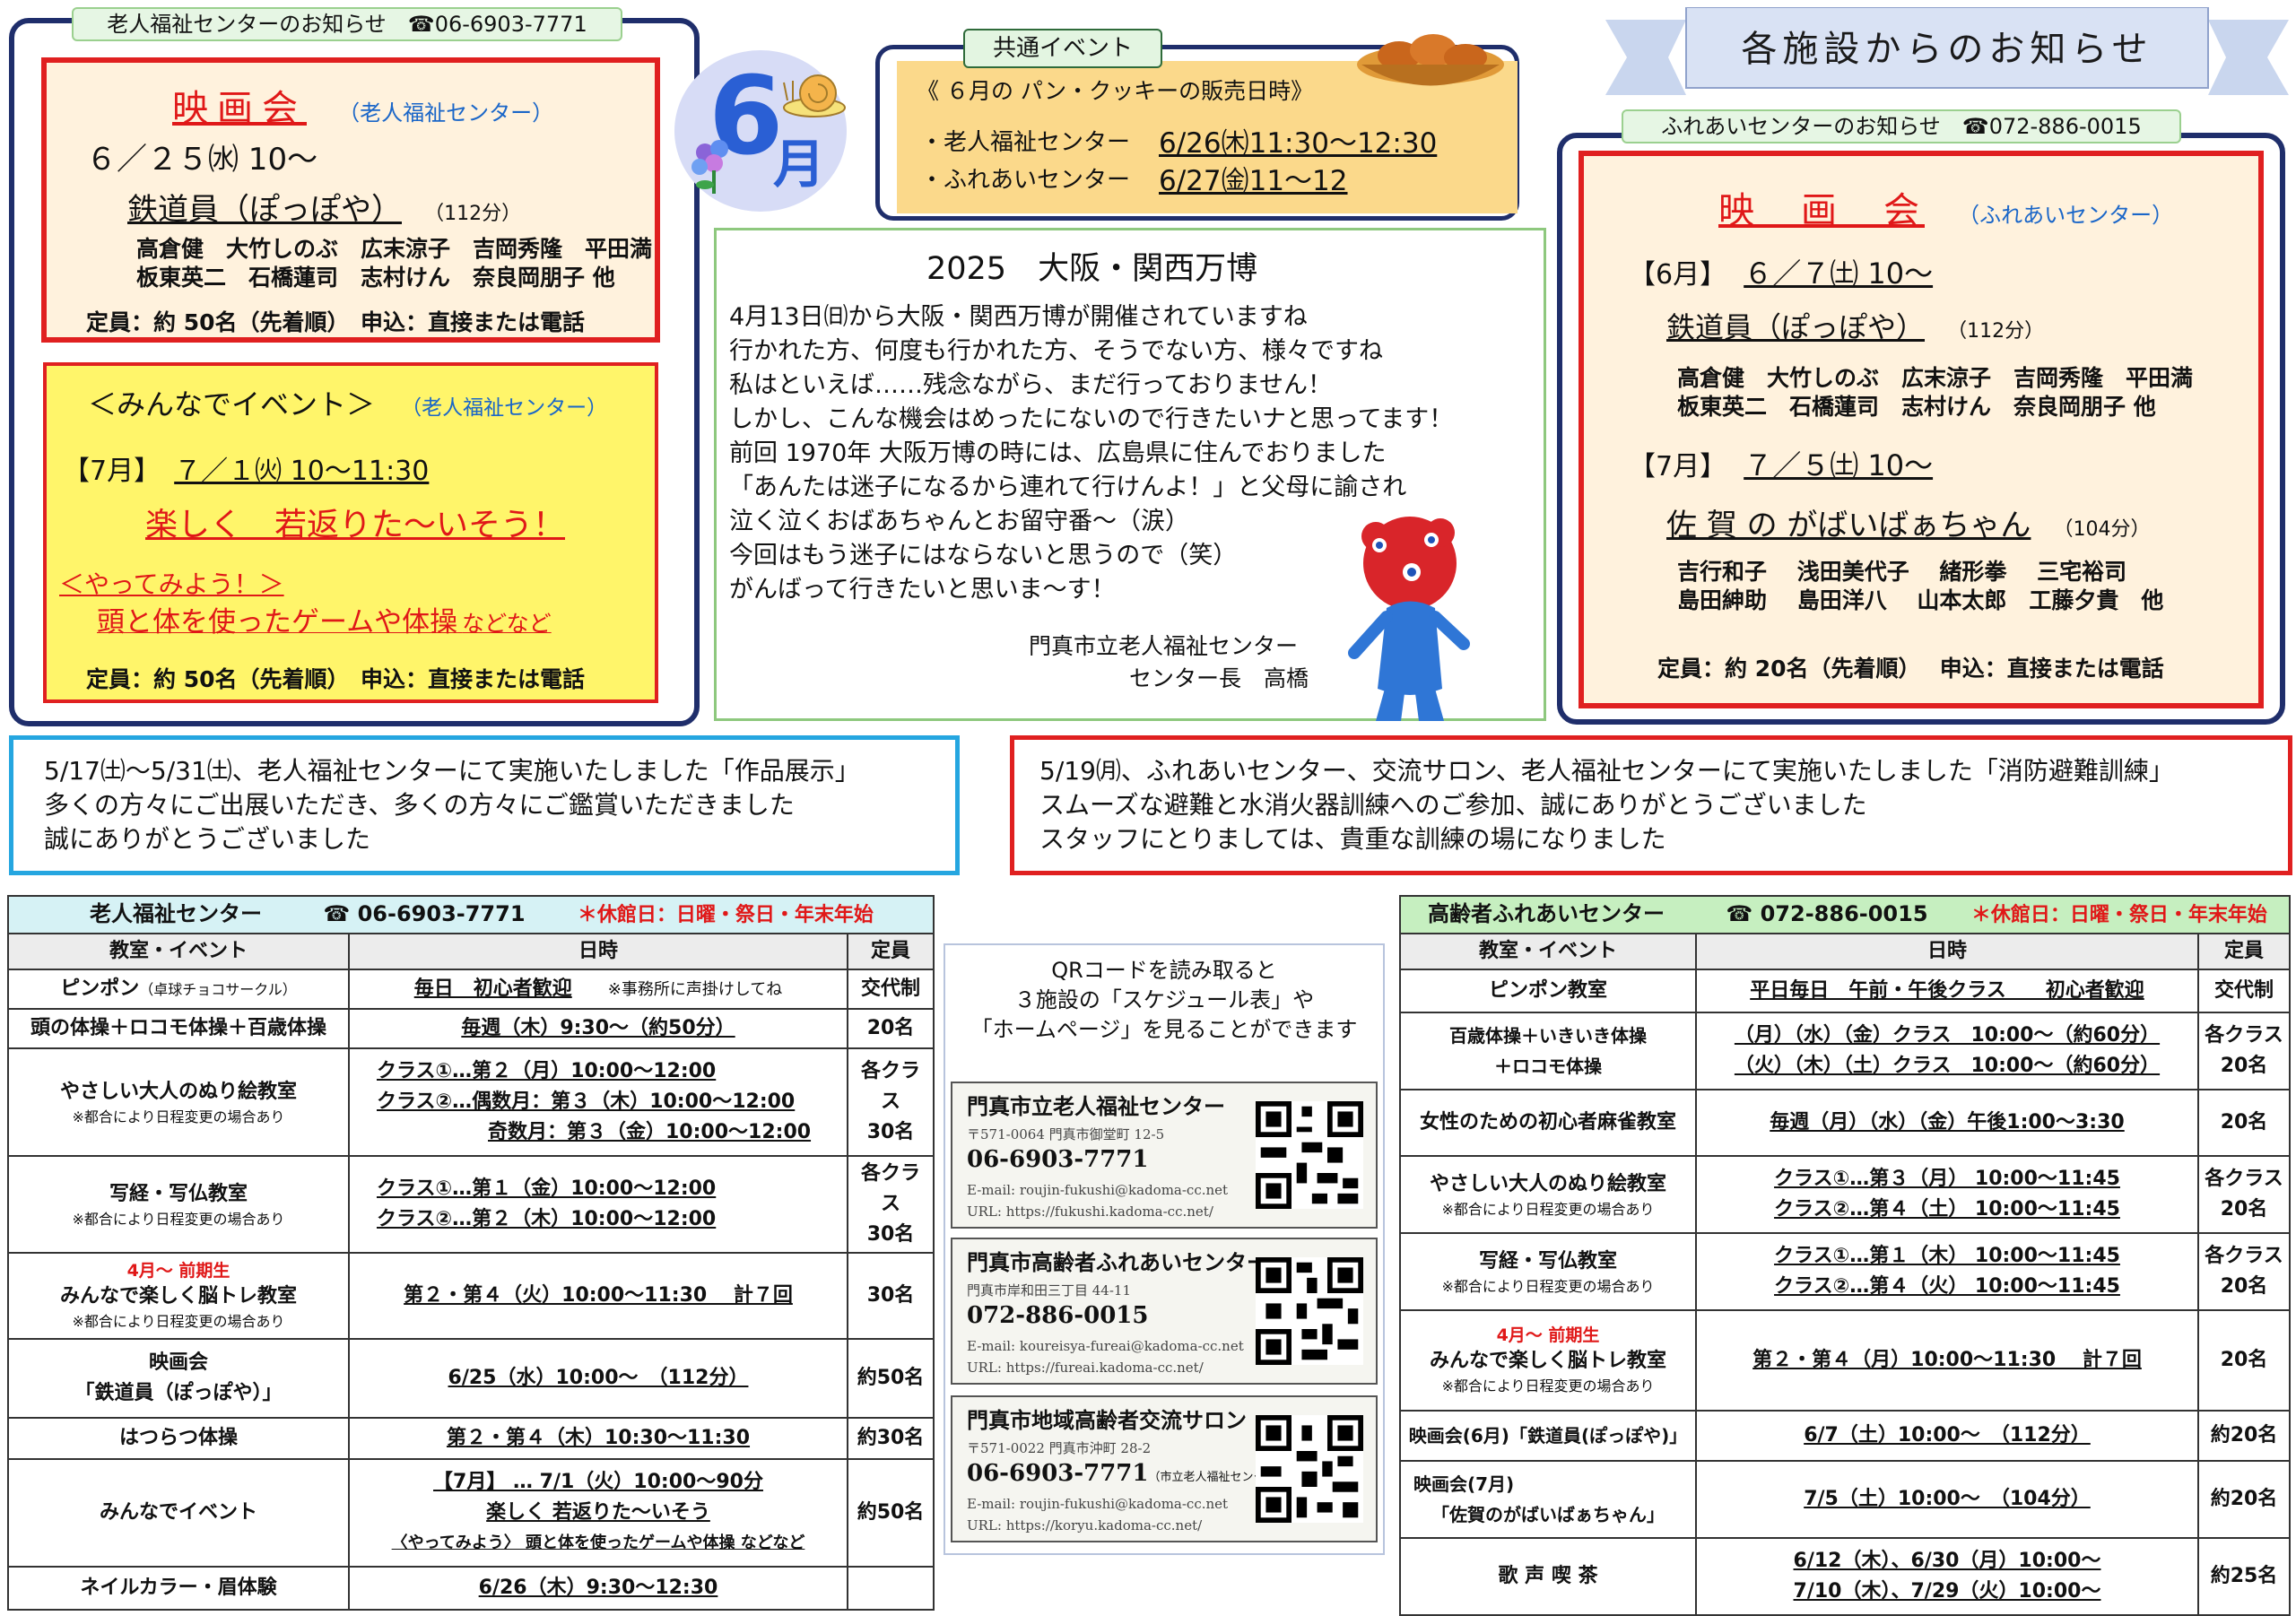 The image size is (2296, 1616). I want to click on banner-title: 各施設からのお知らせ, so click(1947, 50).